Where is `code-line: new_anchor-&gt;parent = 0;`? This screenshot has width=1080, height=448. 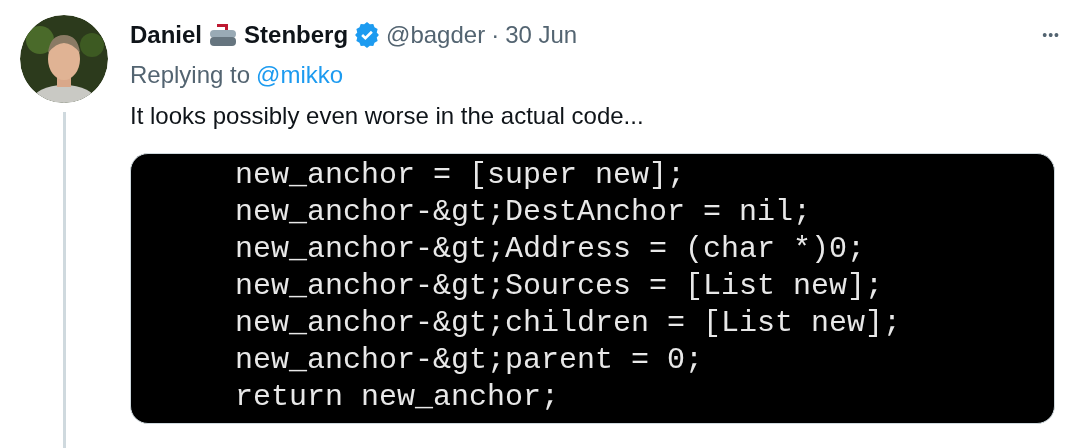 code-line: new_anchor-&gt;parent = 0; is located at coordinates (470, 360).